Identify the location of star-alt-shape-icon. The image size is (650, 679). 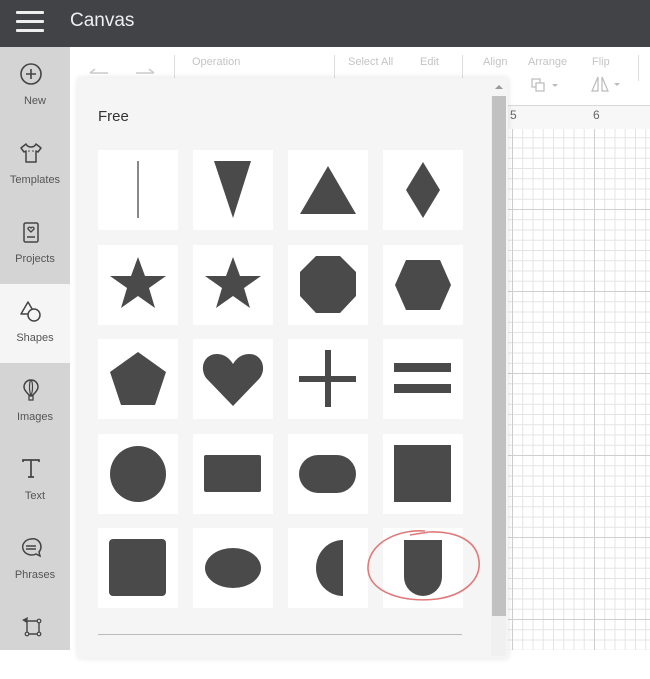
(233, 282).